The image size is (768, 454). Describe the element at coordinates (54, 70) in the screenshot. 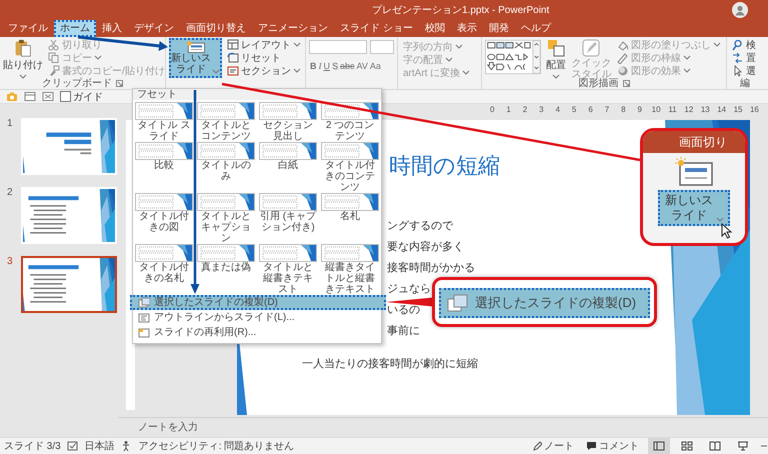

I see `brush-icon` at that location.